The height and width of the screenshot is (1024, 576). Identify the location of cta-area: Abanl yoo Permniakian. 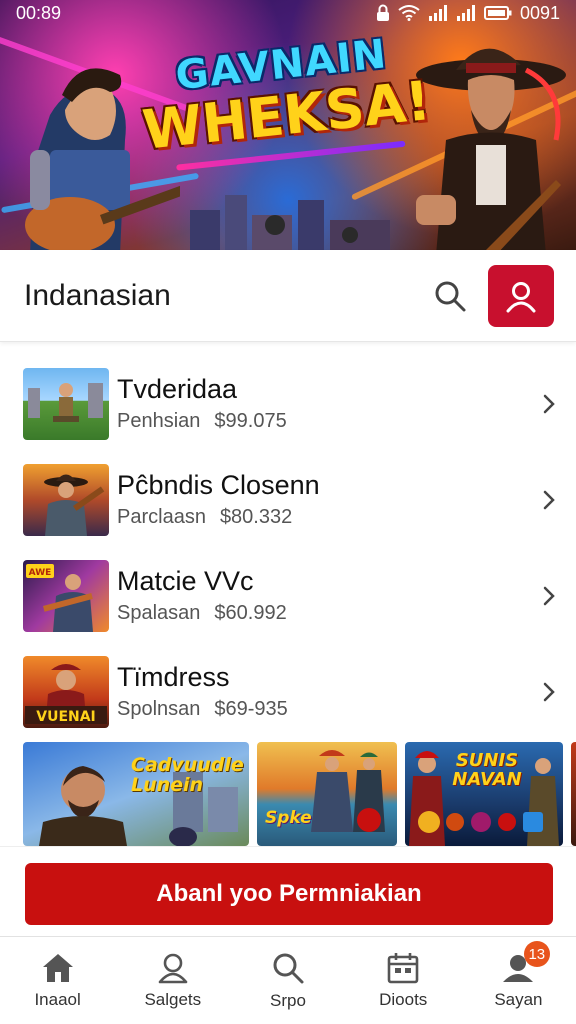
(288, 891).